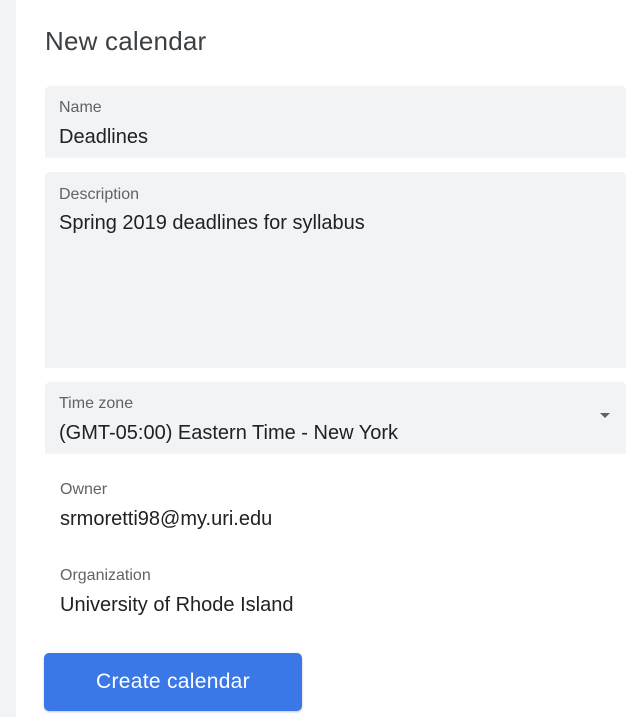 The height and width of the screenshot is (717, 644). Describe the element at coordinates (96, 403) in the screenshot. I see `time-zone-label: Time zone` at that location.